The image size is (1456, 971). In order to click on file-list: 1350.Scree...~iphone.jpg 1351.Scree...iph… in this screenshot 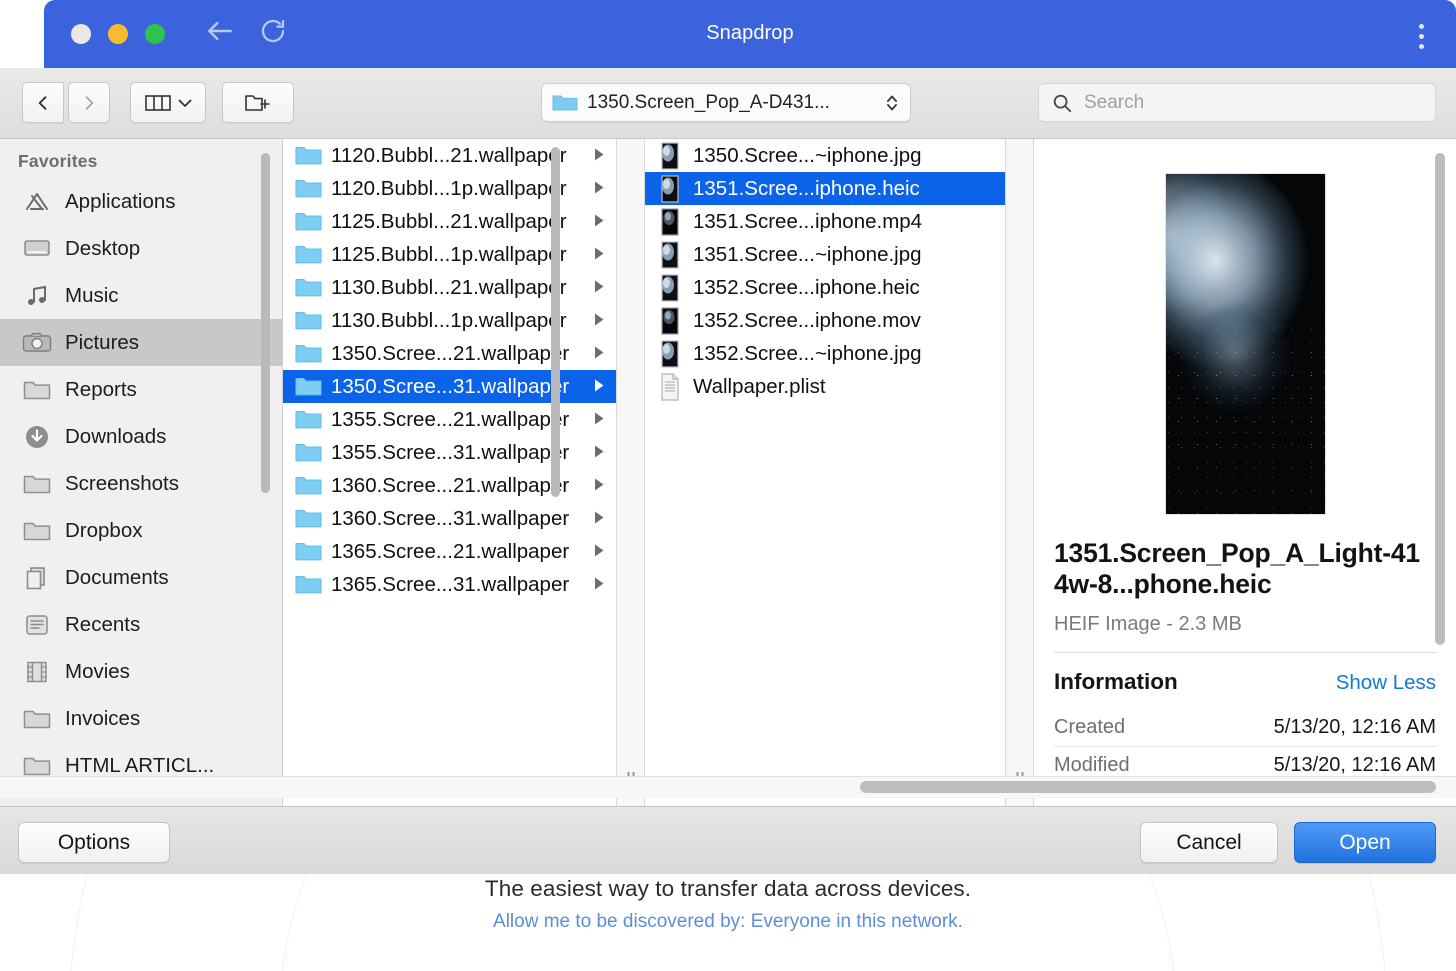, I will do `click(825, 271)`.